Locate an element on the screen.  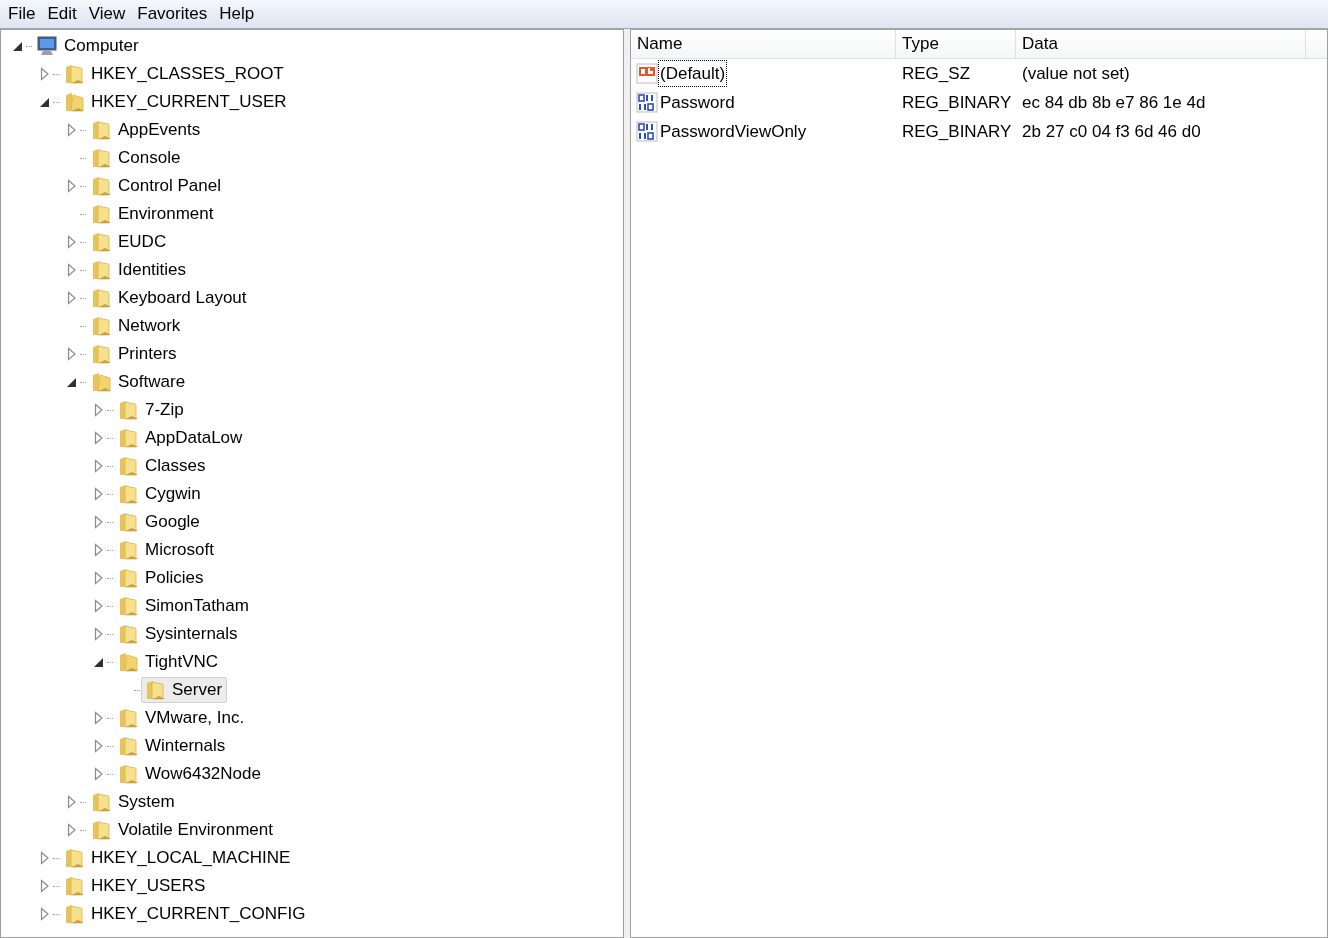
tree-item: VMware, Inc. is located at coordinates (182, 718).